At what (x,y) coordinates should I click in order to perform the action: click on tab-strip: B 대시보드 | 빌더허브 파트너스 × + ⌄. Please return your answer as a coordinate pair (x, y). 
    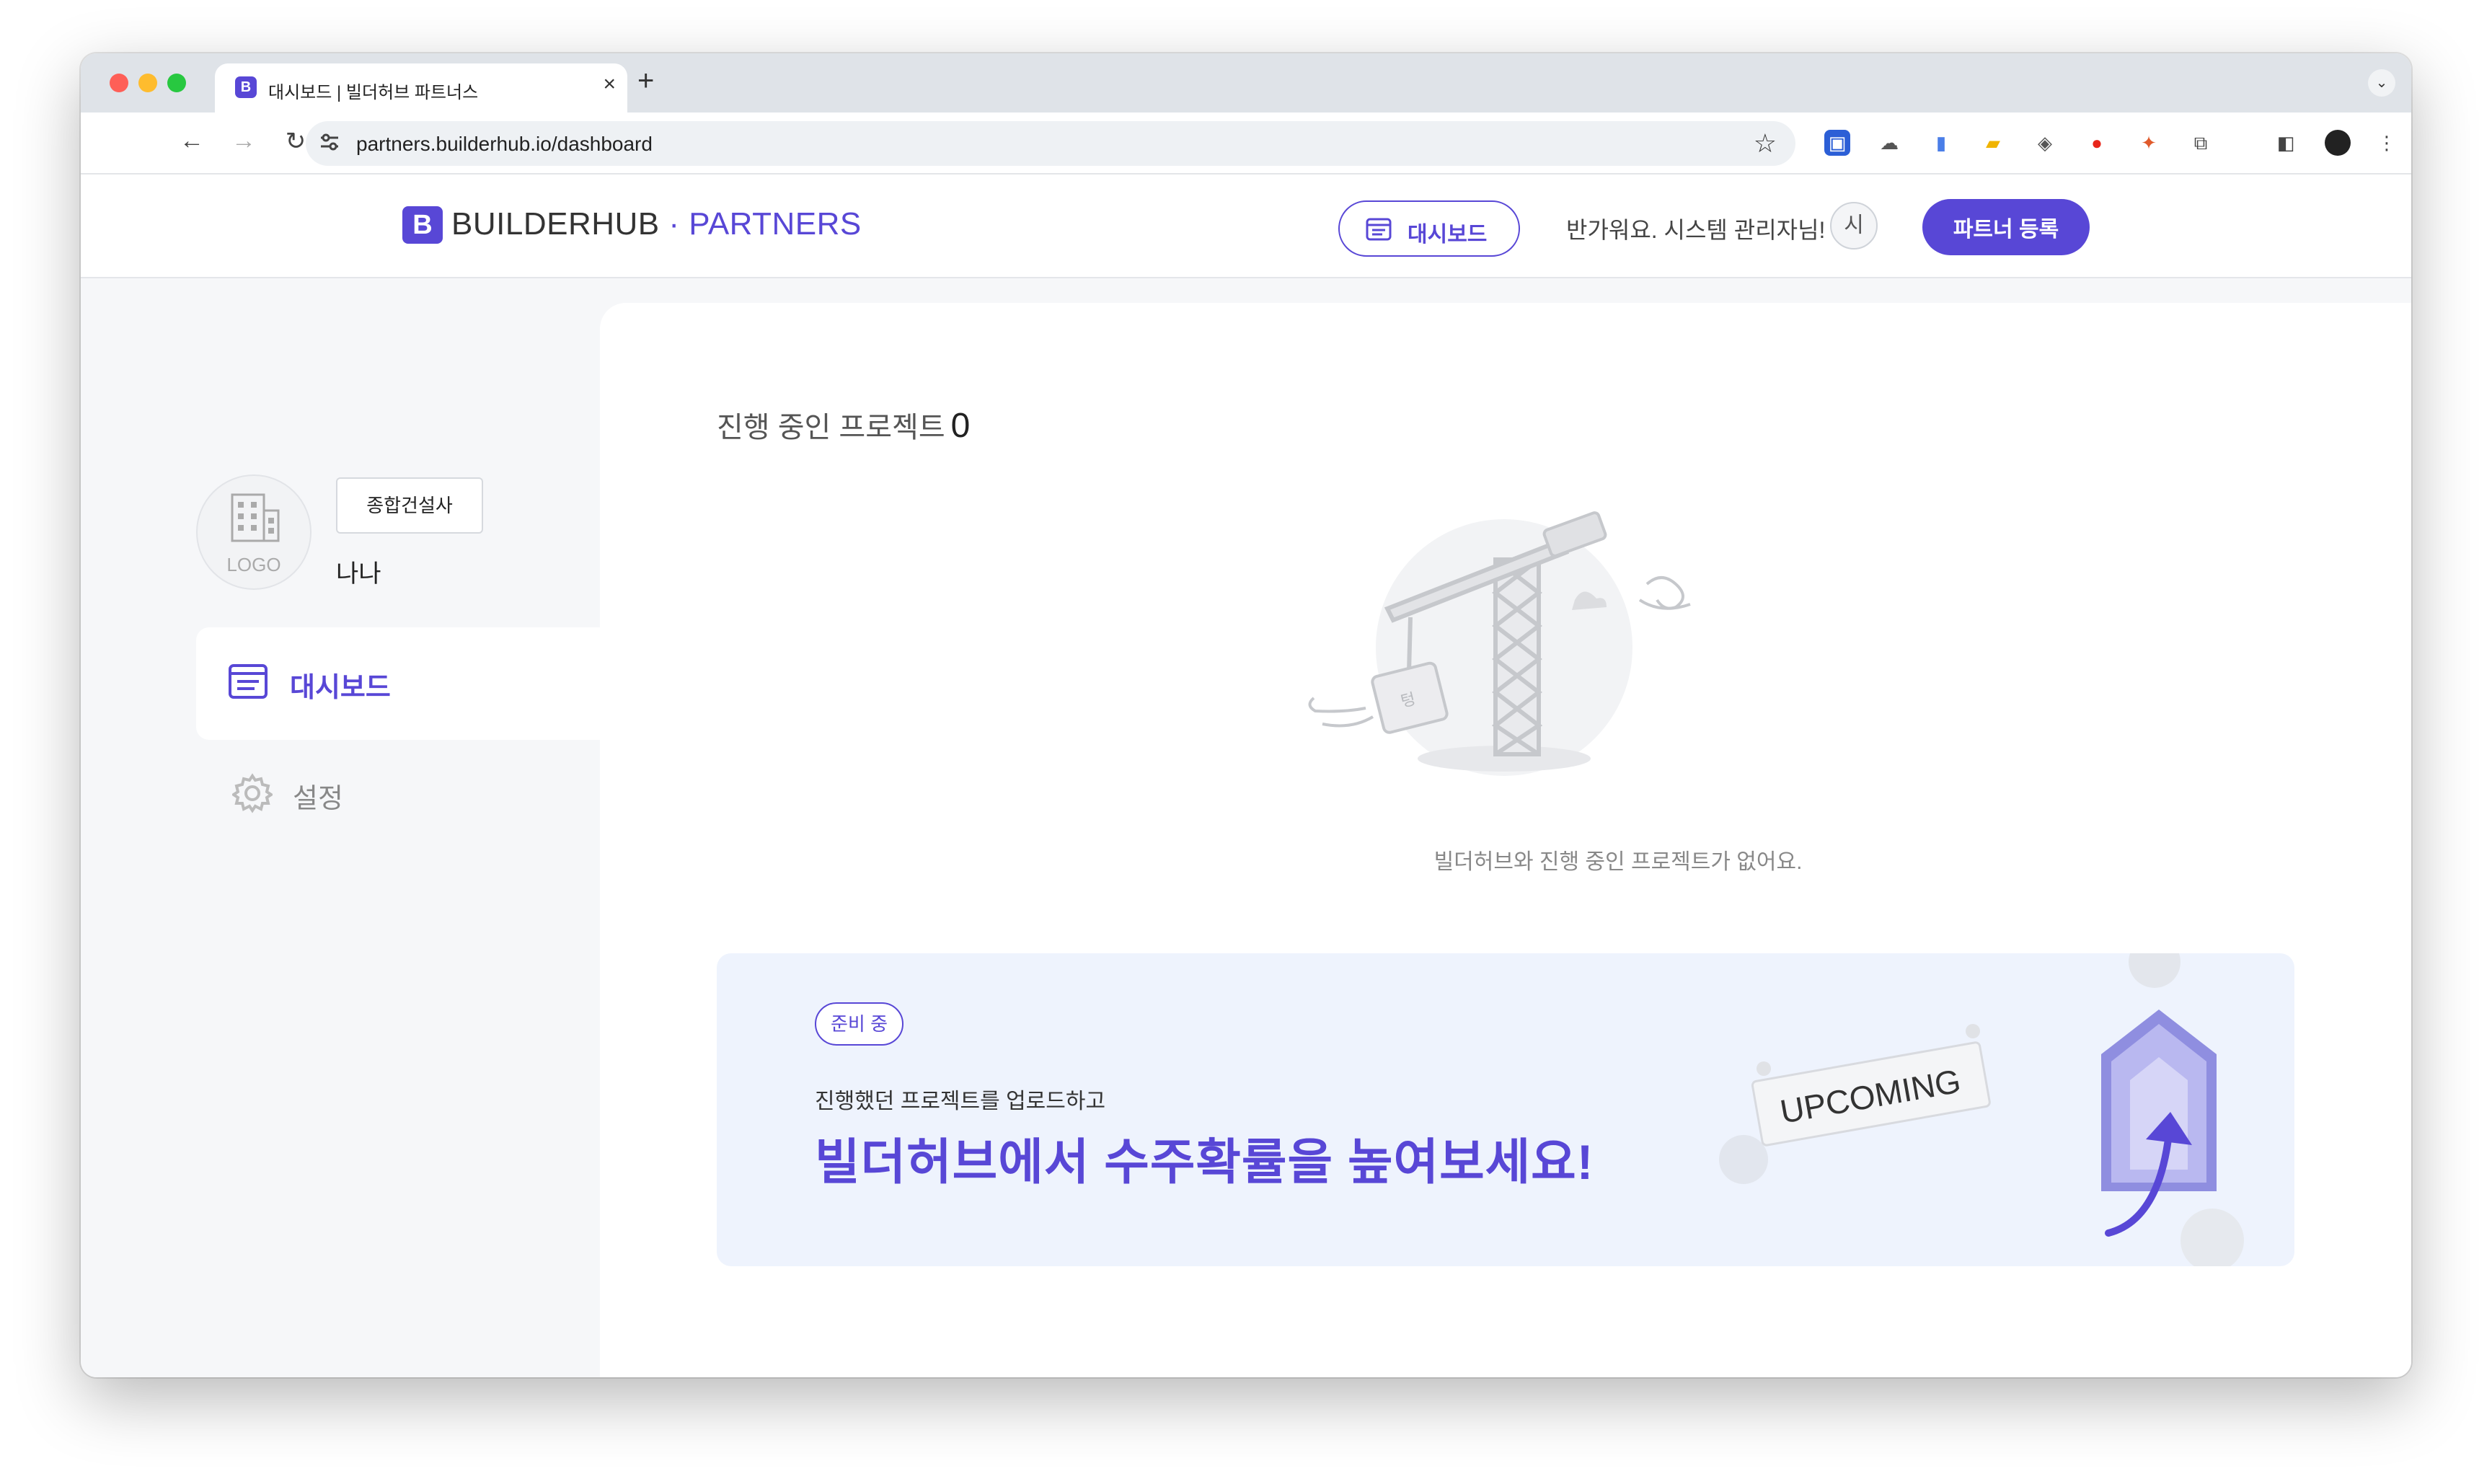
    Looking at the image, I should click on (1246, 82).